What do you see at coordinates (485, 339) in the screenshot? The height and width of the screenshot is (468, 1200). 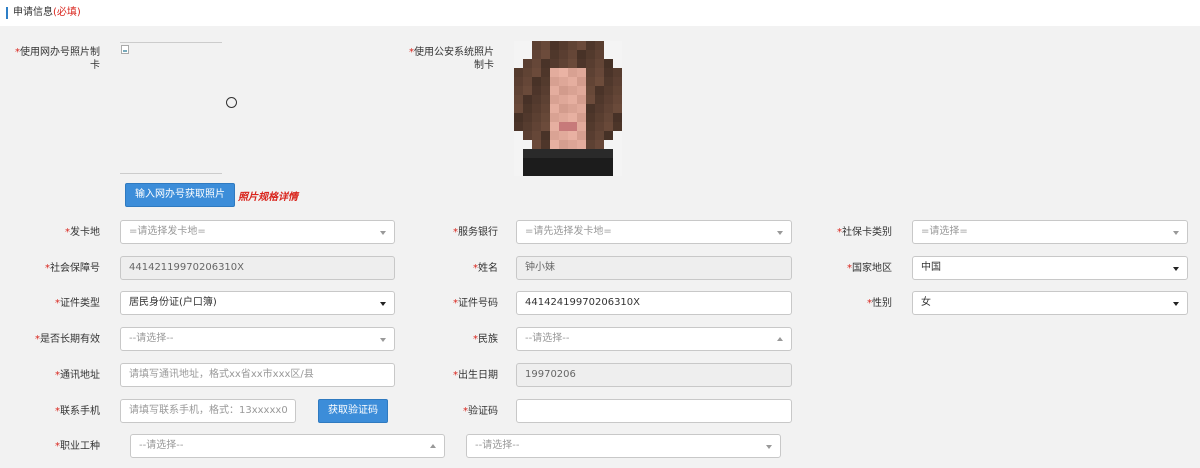 I see `ethnicity-label: *民族` at bounding box center [485, 339].